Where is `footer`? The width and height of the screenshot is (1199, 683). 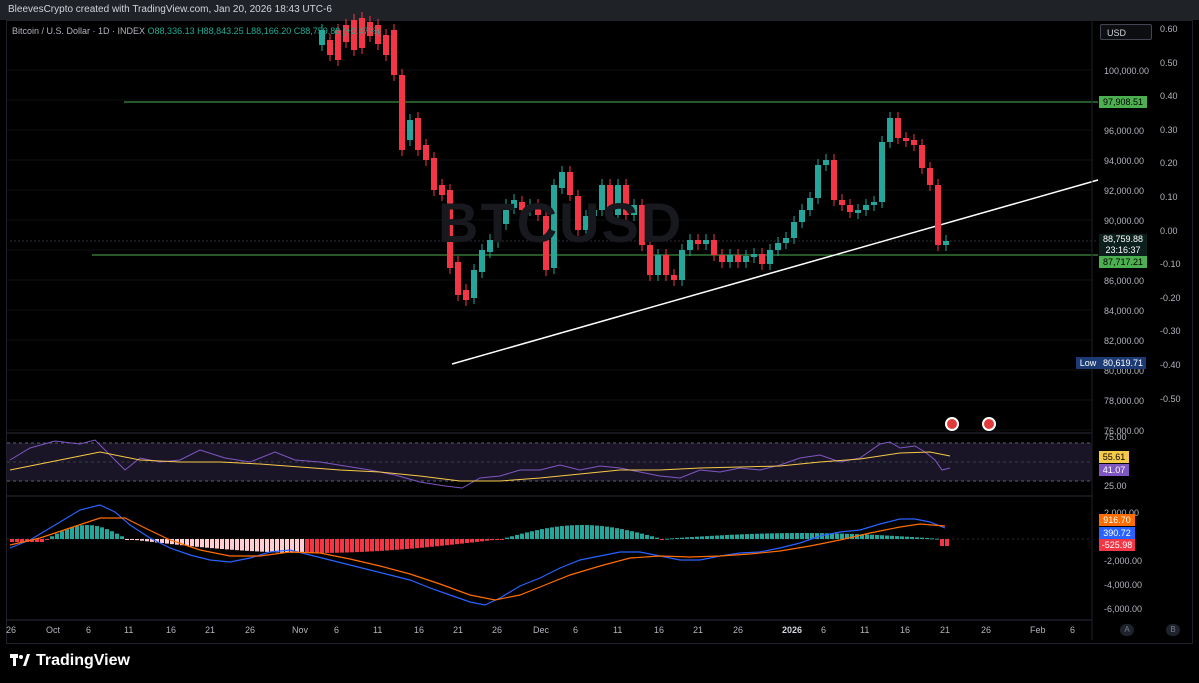 footer is located at coordinates (599, 663).